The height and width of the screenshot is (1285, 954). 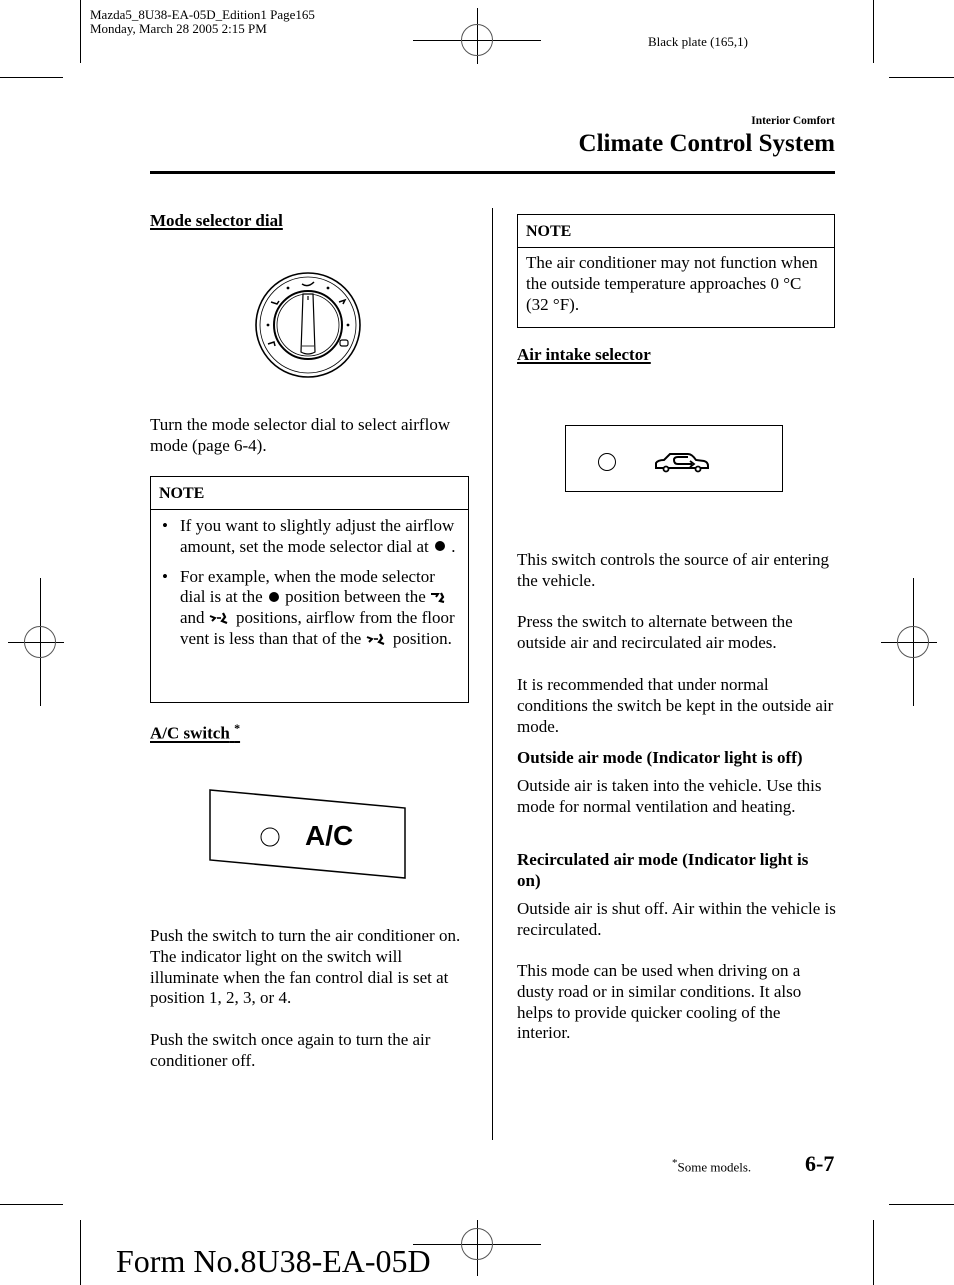 What do you see at coordinates (329, 835) in the screenshot?
I see `ac-switch-label: A/C` at bounding box center [329, 835].